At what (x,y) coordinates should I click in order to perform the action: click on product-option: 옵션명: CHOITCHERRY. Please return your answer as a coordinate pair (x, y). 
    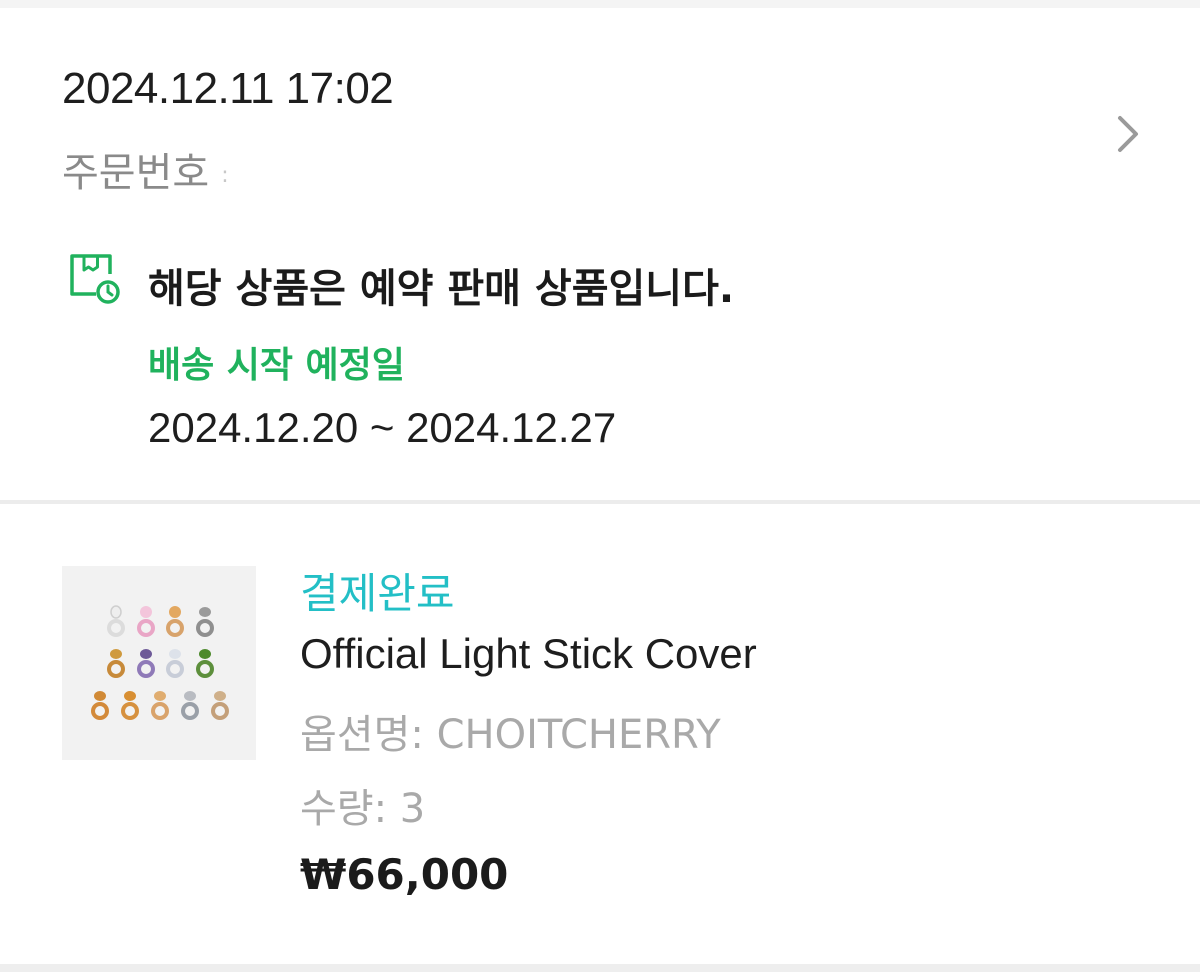
    Looking at the image, I should click on (510, 735).